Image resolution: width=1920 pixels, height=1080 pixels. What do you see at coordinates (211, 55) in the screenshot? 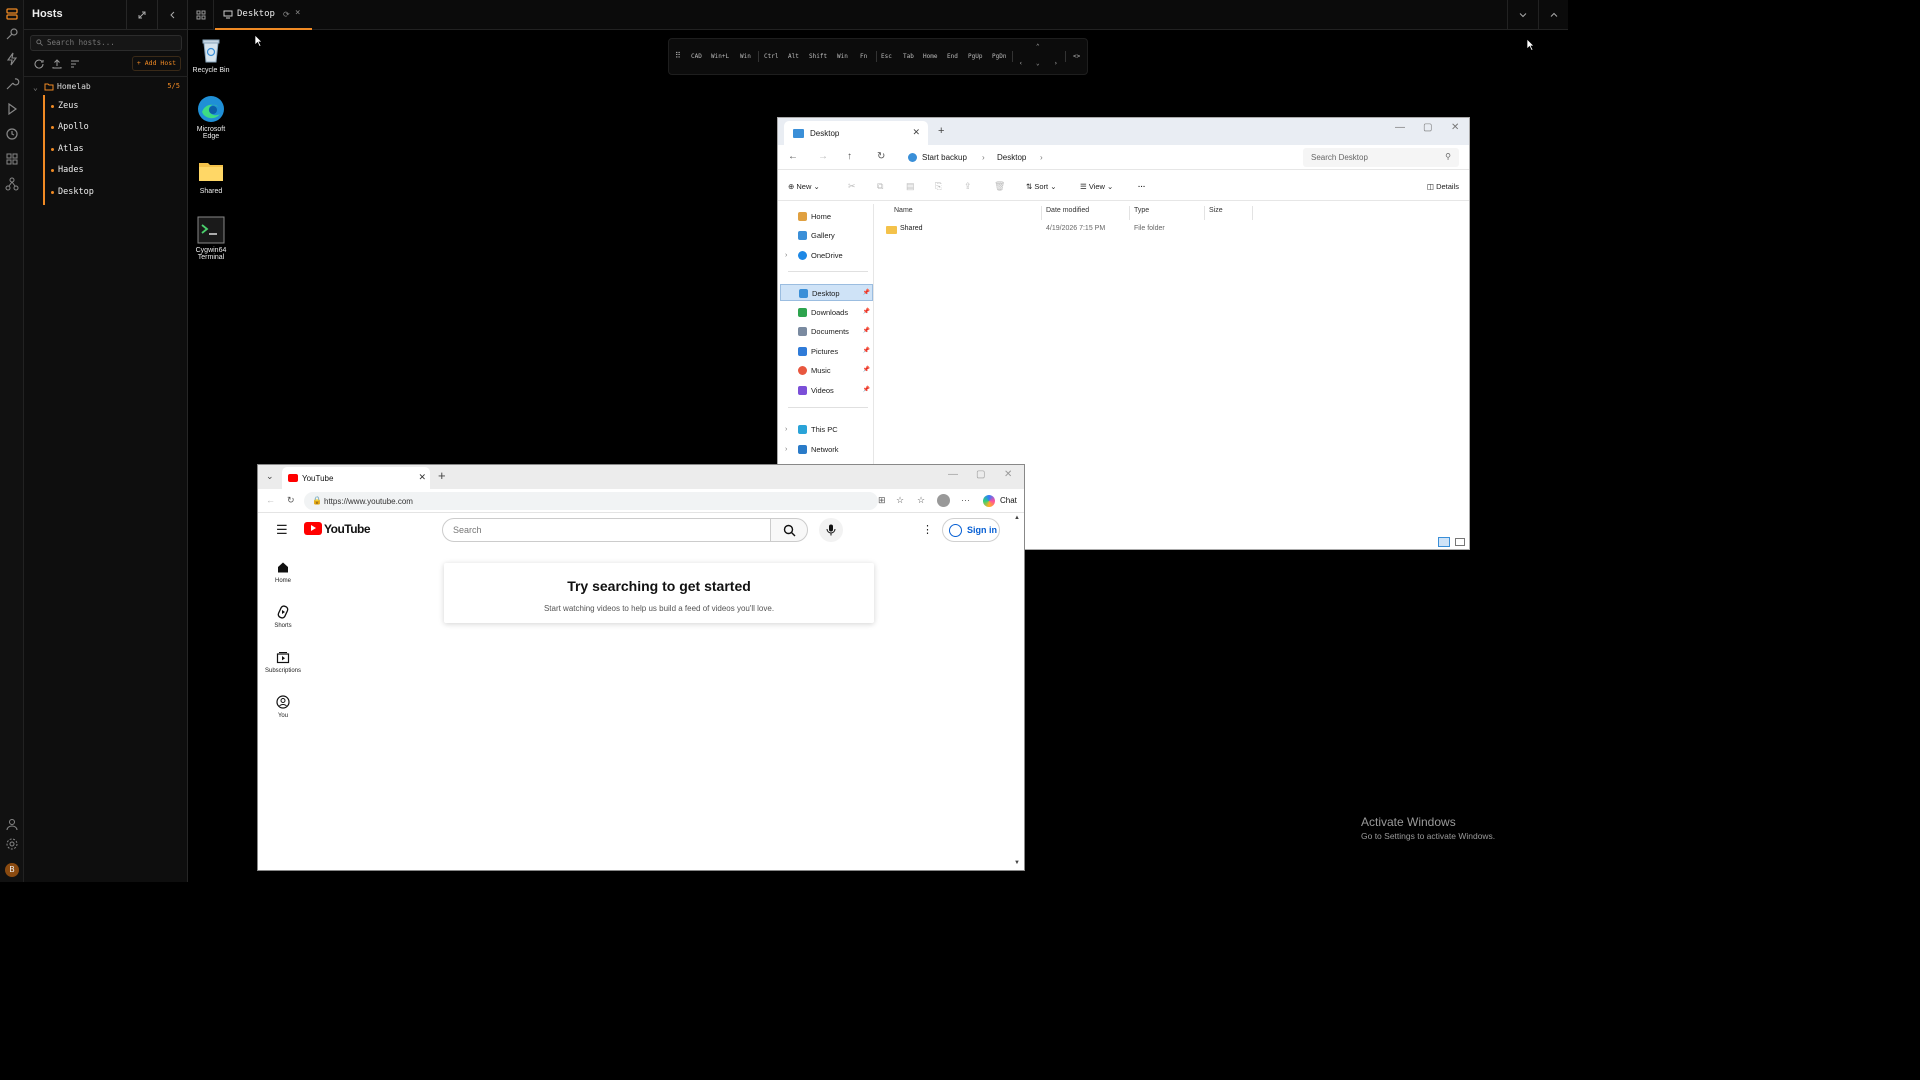
I see `desktop-icon-recycle-bin: Recycle Bin` at bounding box center [211, 55].